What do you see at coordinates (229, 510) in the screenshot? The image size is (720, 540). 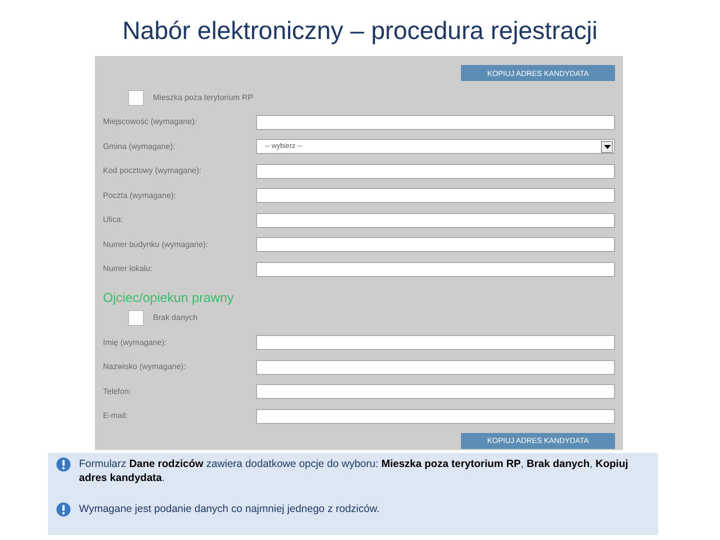 I see `info-text: Wymagane jest podanie danych co najmniej jednego z rodziców.` at bounding box center [229, 510].